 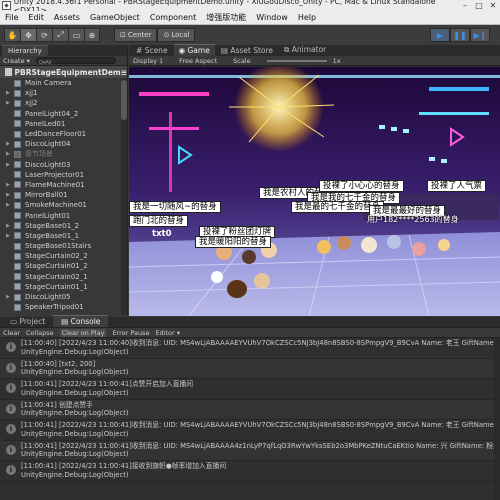 I want to click on menu-help: Help, so click(x=307, y=17).